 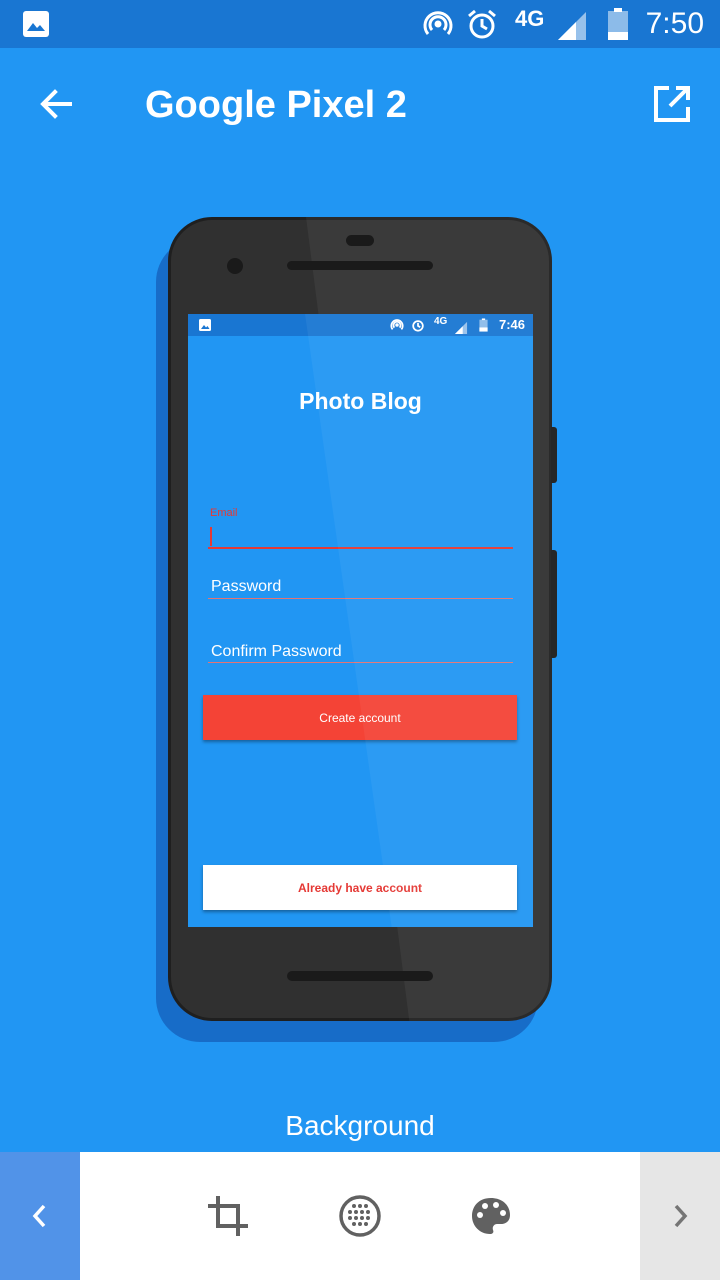 I want to click on device-image-icon, so click(x=205, y=325).